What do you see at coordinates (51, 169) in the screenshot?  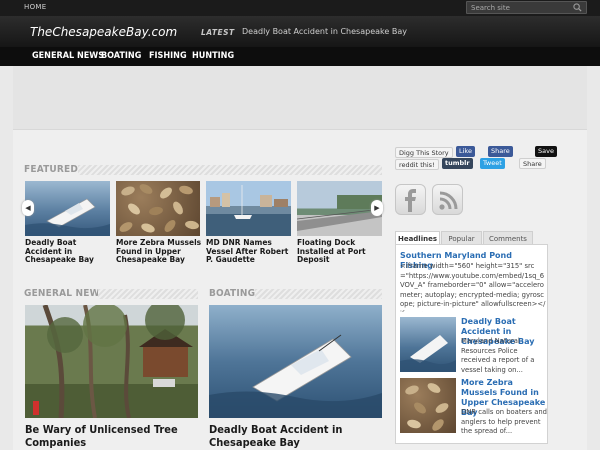 I see `featured-heading: FEATURED` at bounding box center [51, 169].